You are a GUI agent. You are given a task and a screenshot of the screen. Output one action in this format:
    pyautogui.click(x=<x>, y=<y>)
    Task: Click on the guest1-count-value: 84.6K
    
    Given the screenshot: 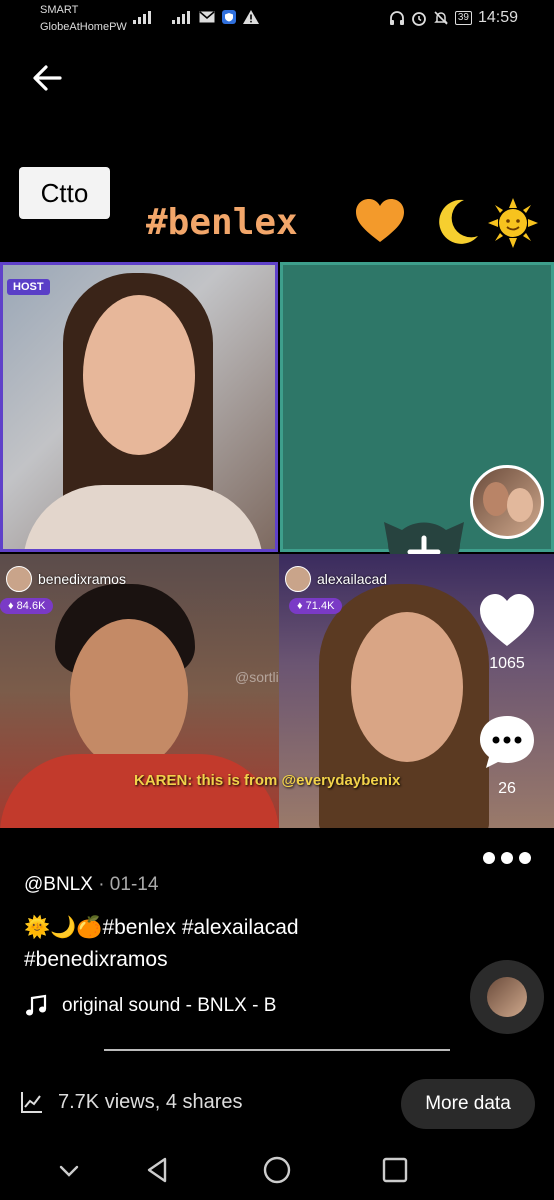 What is the action you would take?
    pyautogui.click(x=31, y=606)
    